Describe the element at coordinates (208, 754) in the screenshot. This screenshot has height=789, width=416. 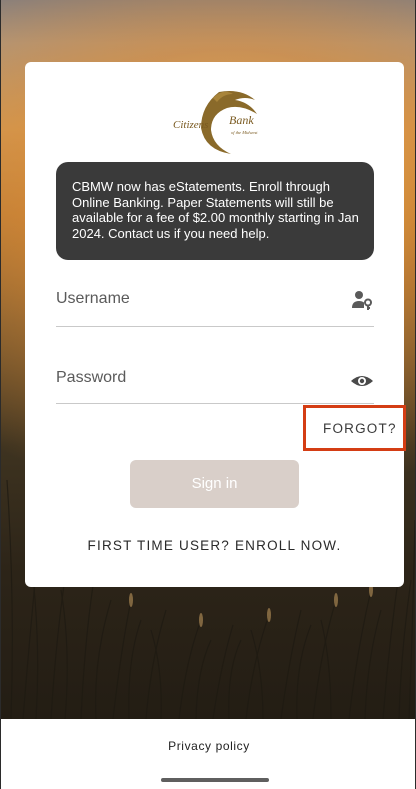
I see `footer: Privacy policy` at that location.